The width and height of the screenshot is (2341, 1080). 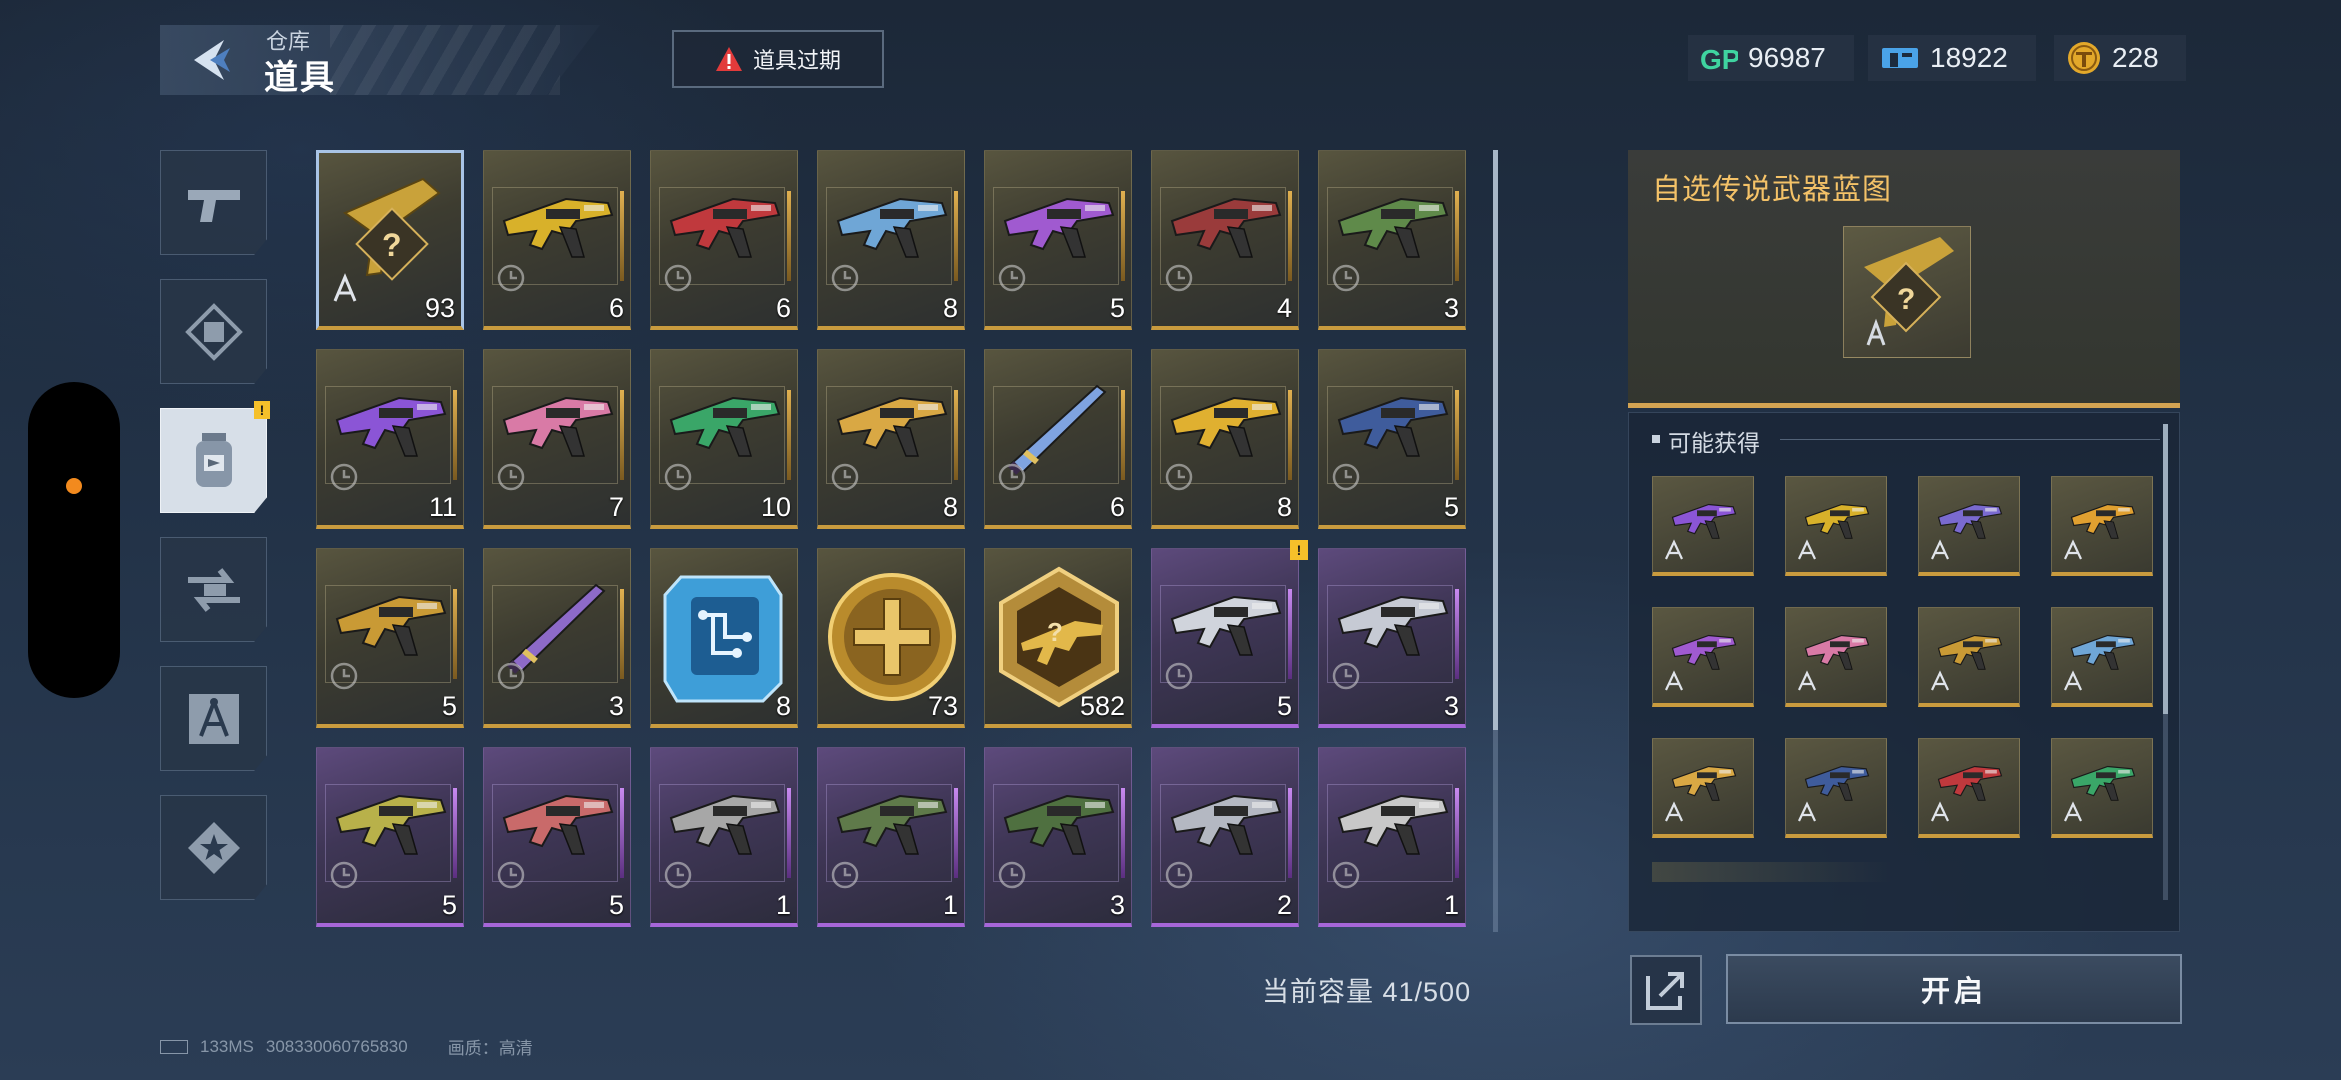 What do you see at coordinates (1495, 440) in the screenshot?
I see `inventory-scroll-thumb` at bounding box center [1495, 440].